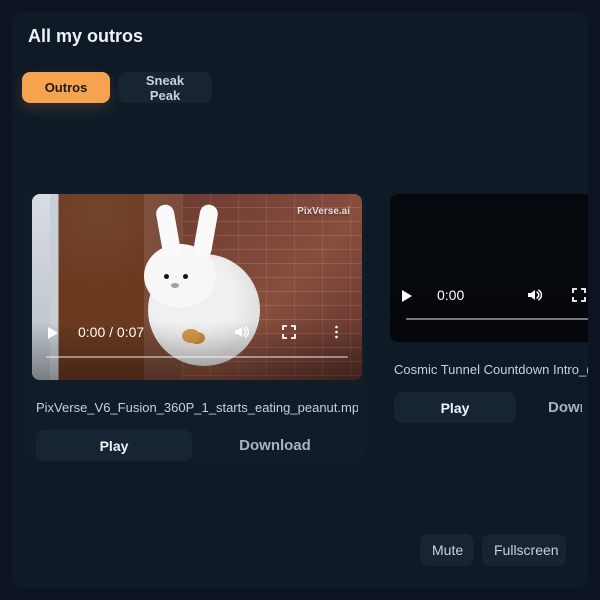  I want to click on page-title: All my outros, so click(86, 36).